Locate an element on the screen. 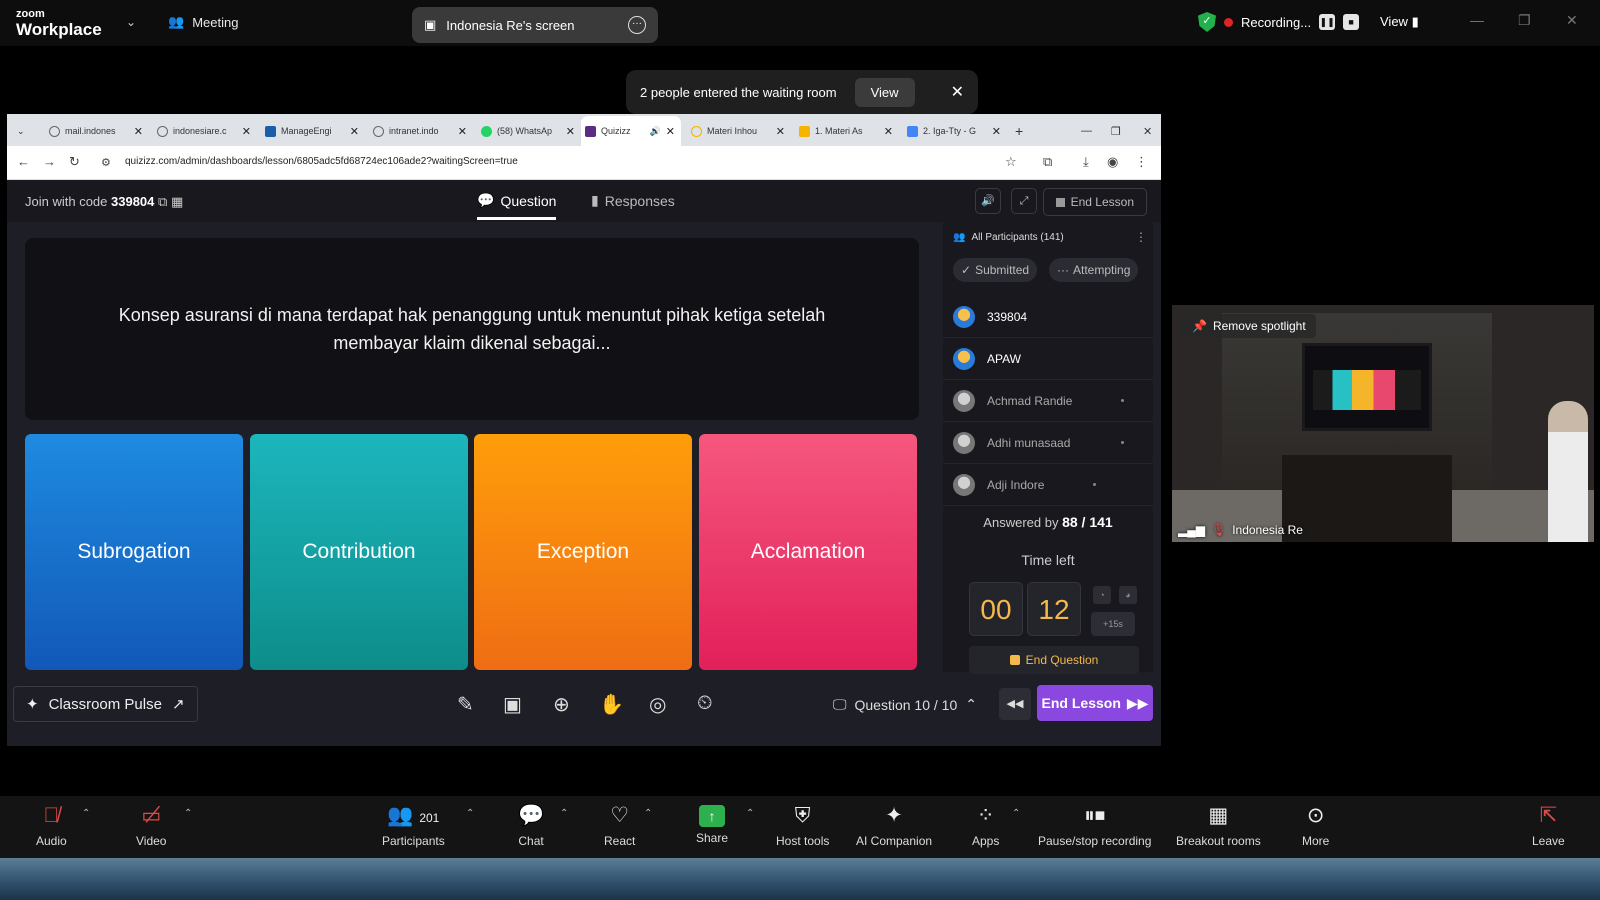  answer-option-4: Acclamation is located at coordinates (808, 552).